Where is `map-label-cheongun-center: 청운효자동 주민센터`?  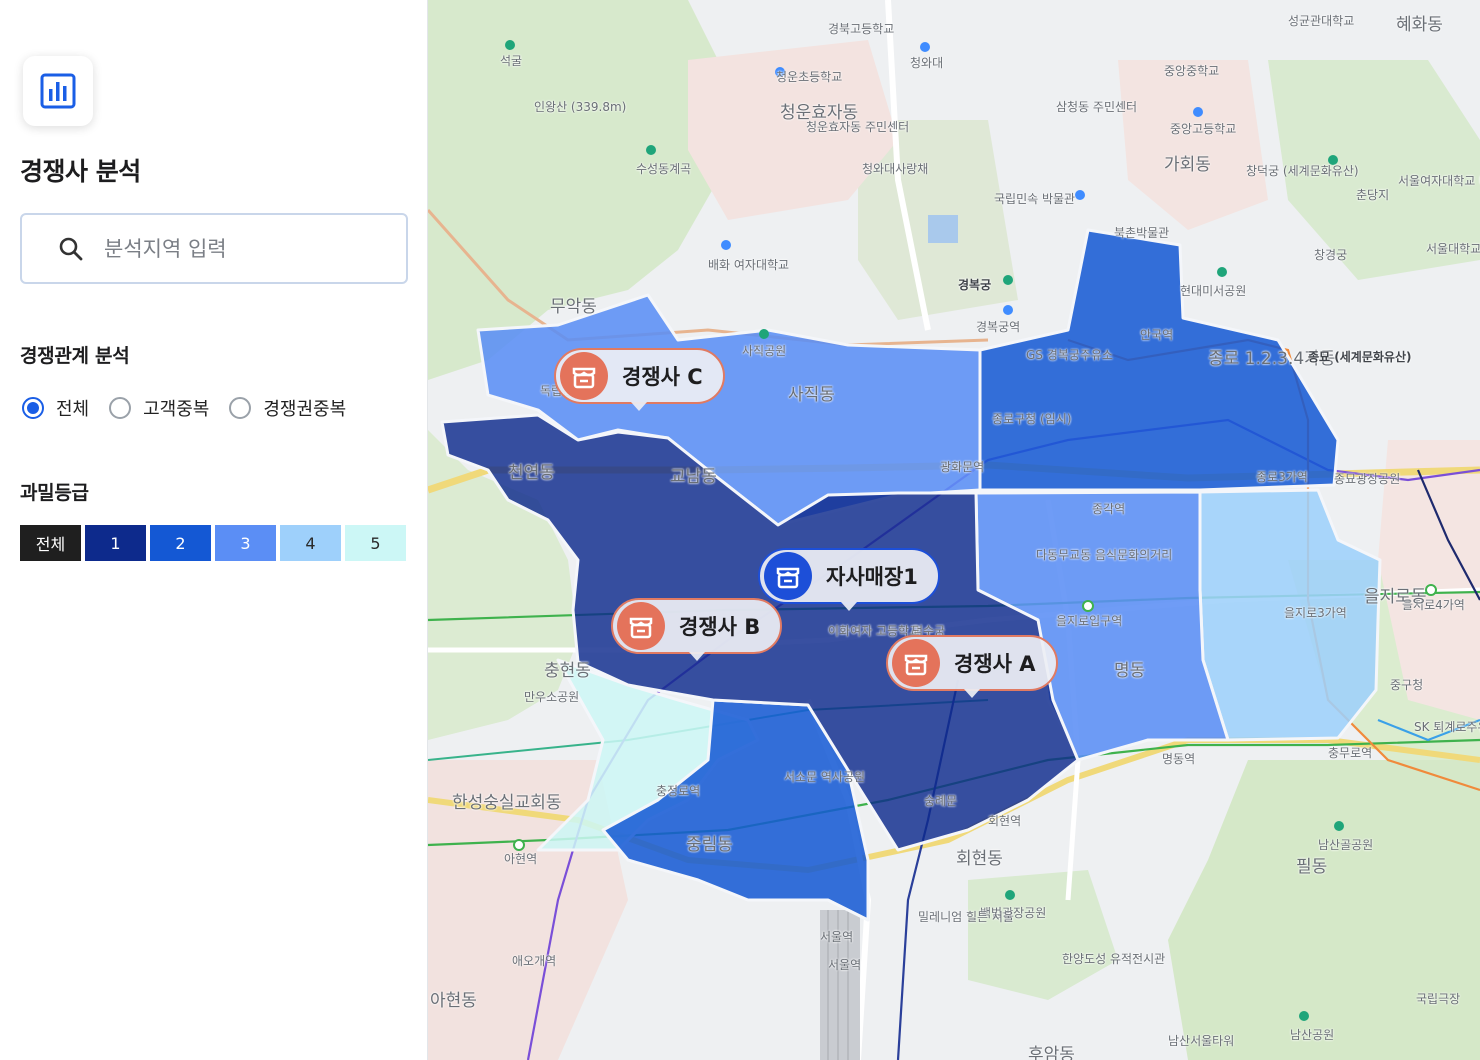 map-label-cheongun-center: 청운효자동 주민센터 is located at coordinates (858, 127).